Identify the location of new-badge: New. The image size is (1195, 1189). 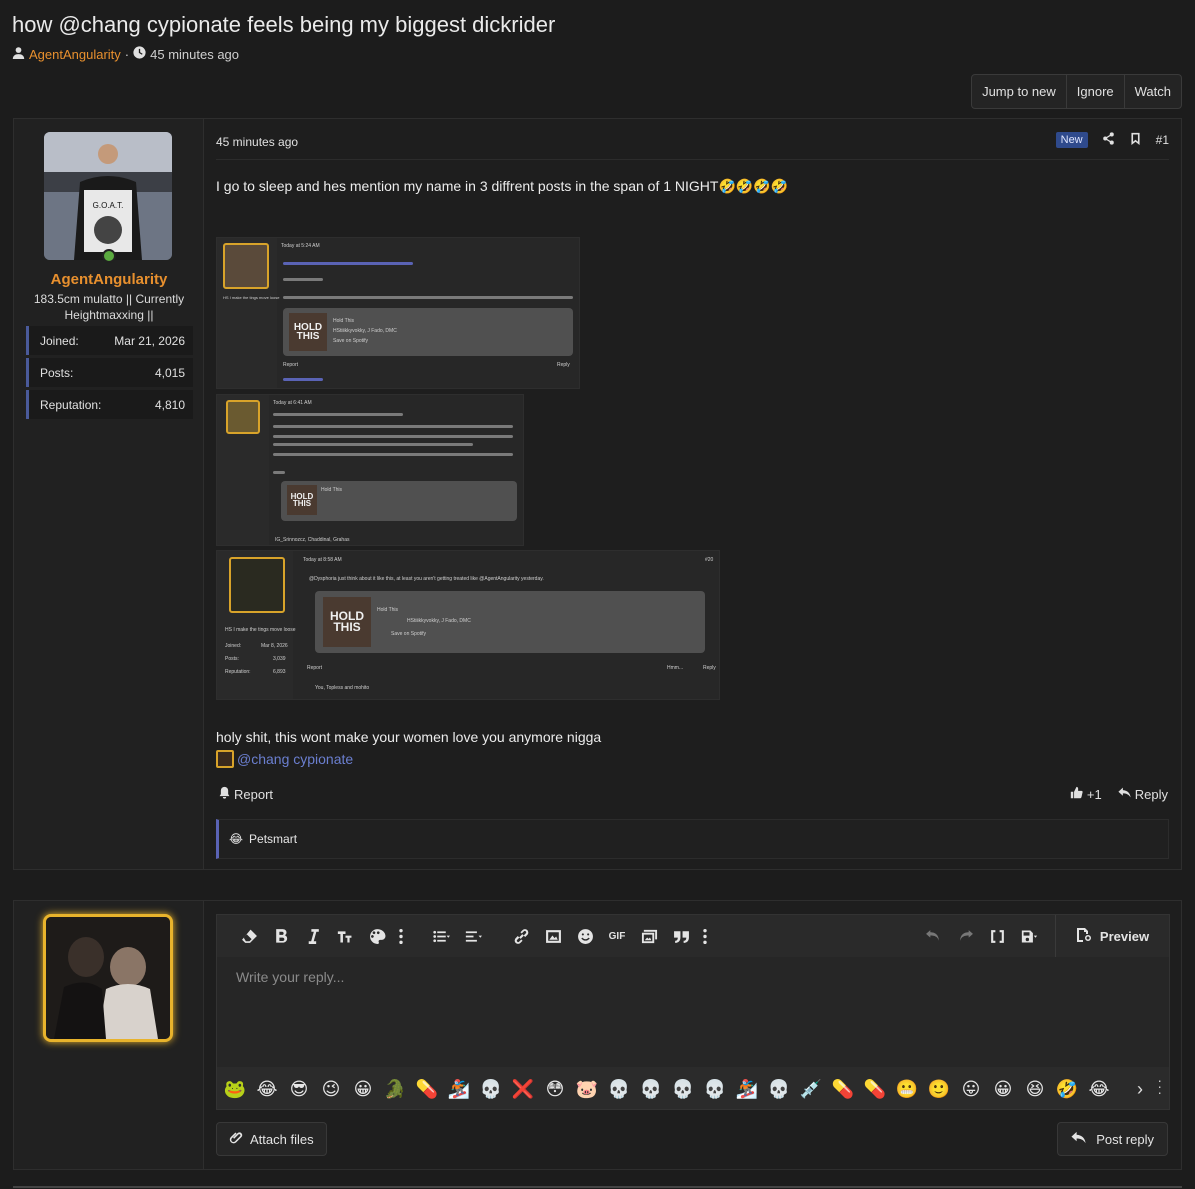
(1071, 140).